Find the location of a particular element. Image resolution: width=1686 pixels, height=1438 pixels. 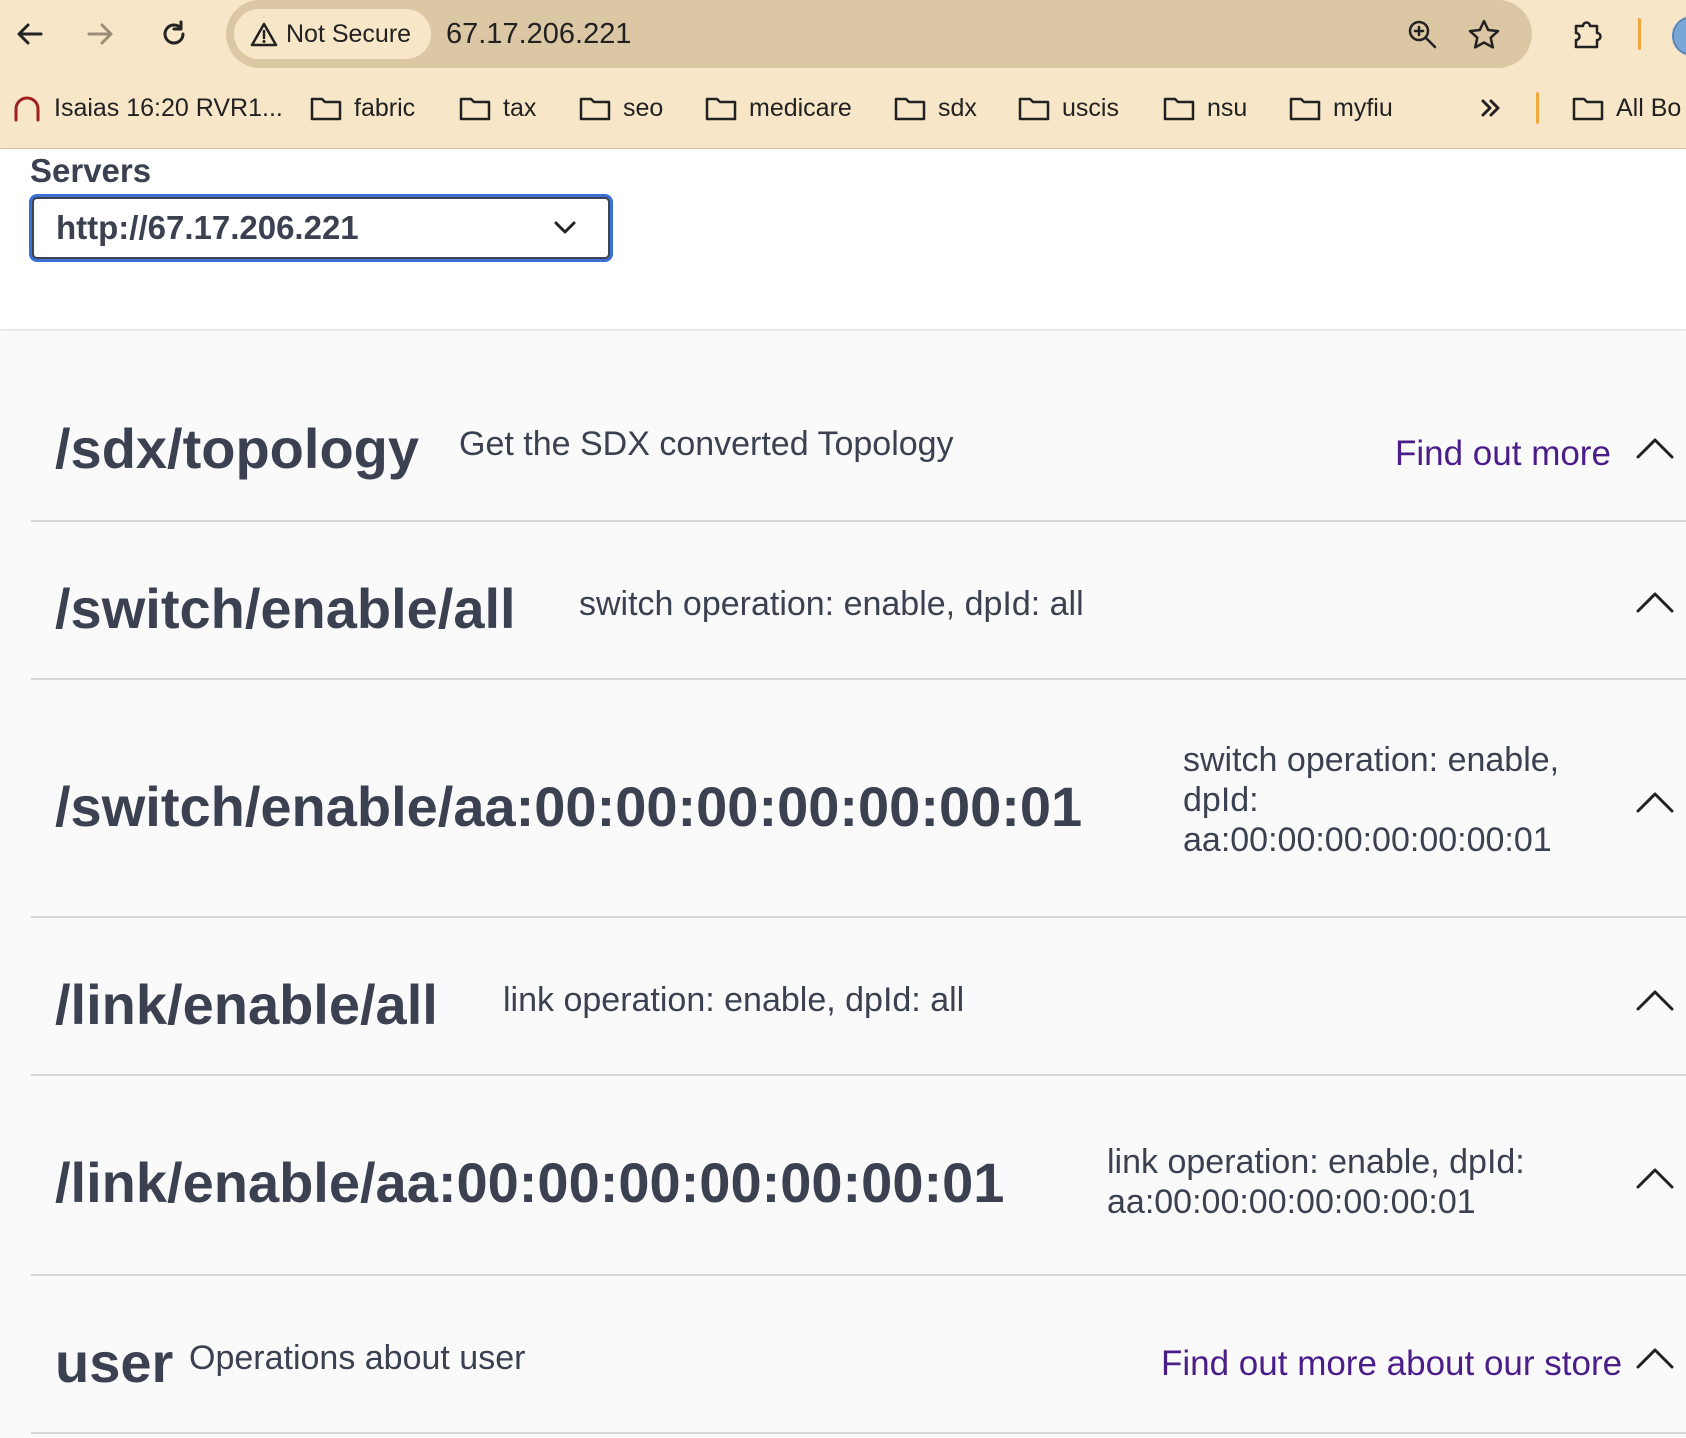

zoom-icon is located at coordinates (1422, 34).